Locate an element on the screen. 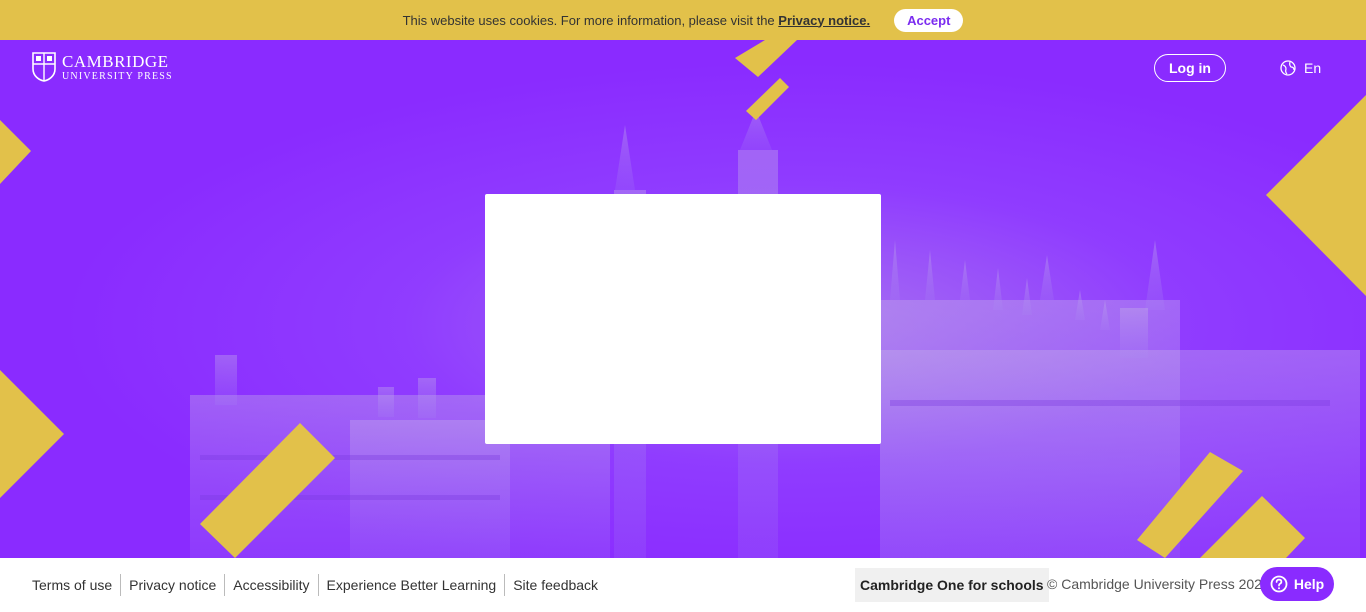 This screenshot has height=612, width=1366. terms-of-use-link: Terms of use is located at coordinates (76, 585).